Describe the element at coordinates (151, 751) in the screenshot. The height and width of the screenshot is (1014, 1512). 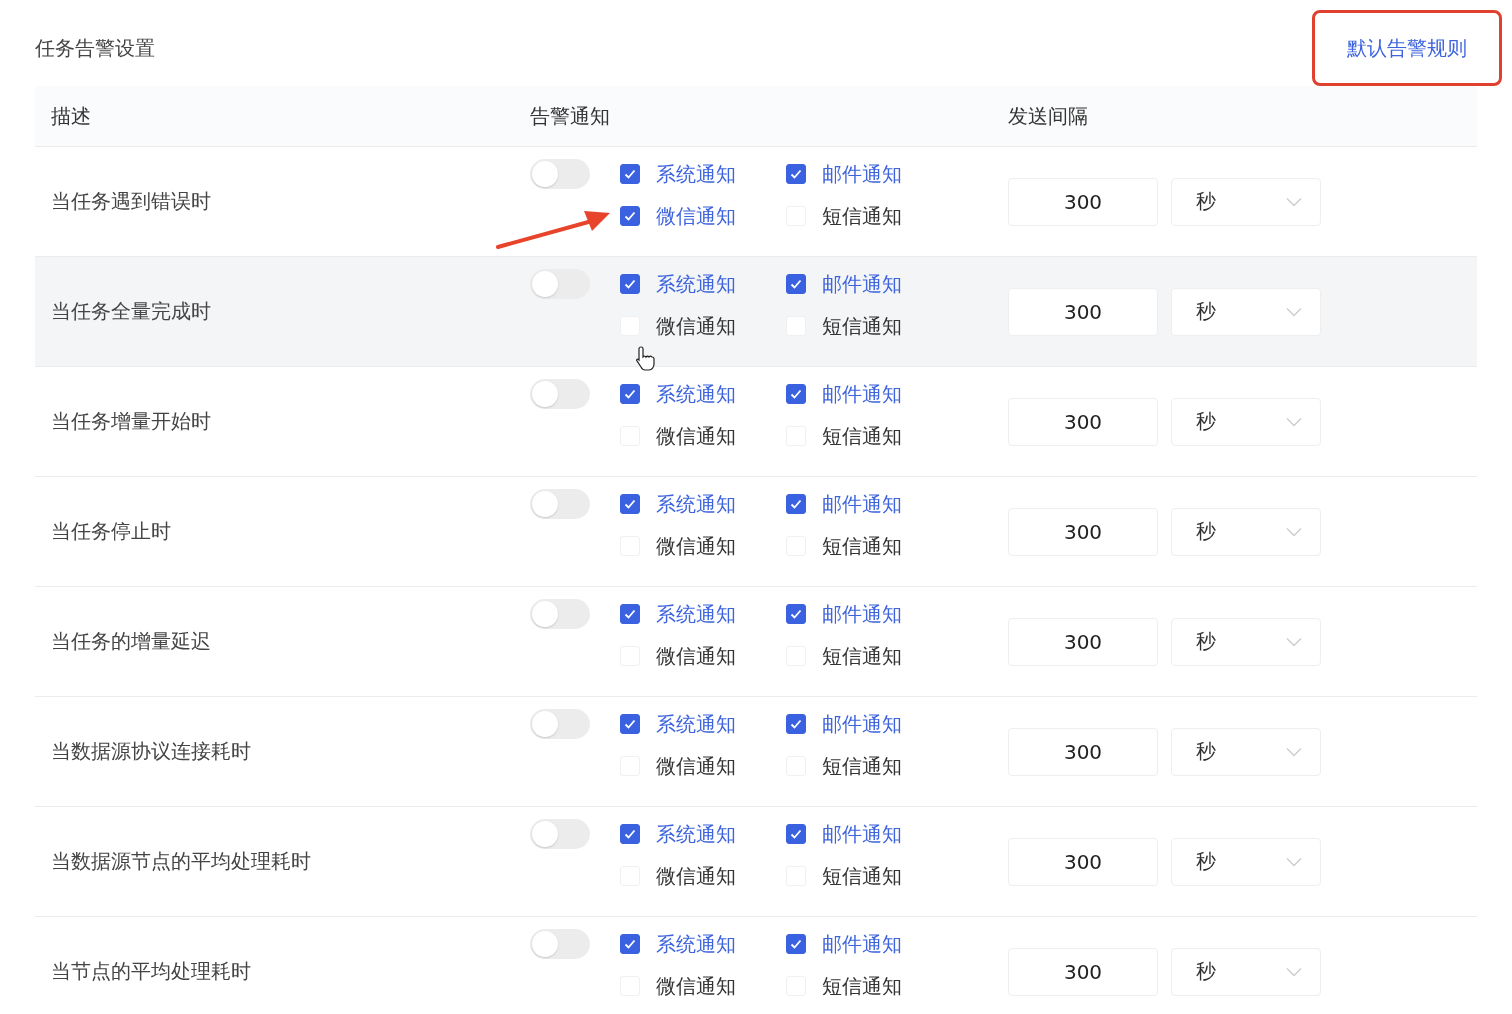
I see `description-cell-text: 当数据源协议连接耗时` at that location.